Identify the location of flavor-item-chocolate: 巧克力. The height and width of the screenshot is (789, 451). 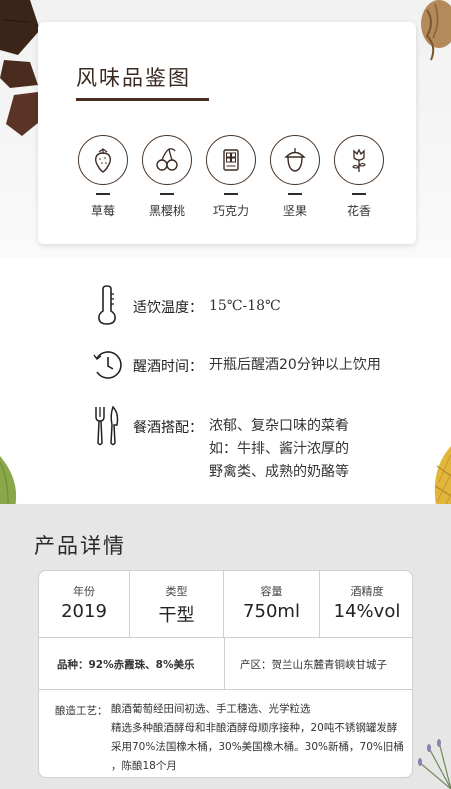
(231, 177).